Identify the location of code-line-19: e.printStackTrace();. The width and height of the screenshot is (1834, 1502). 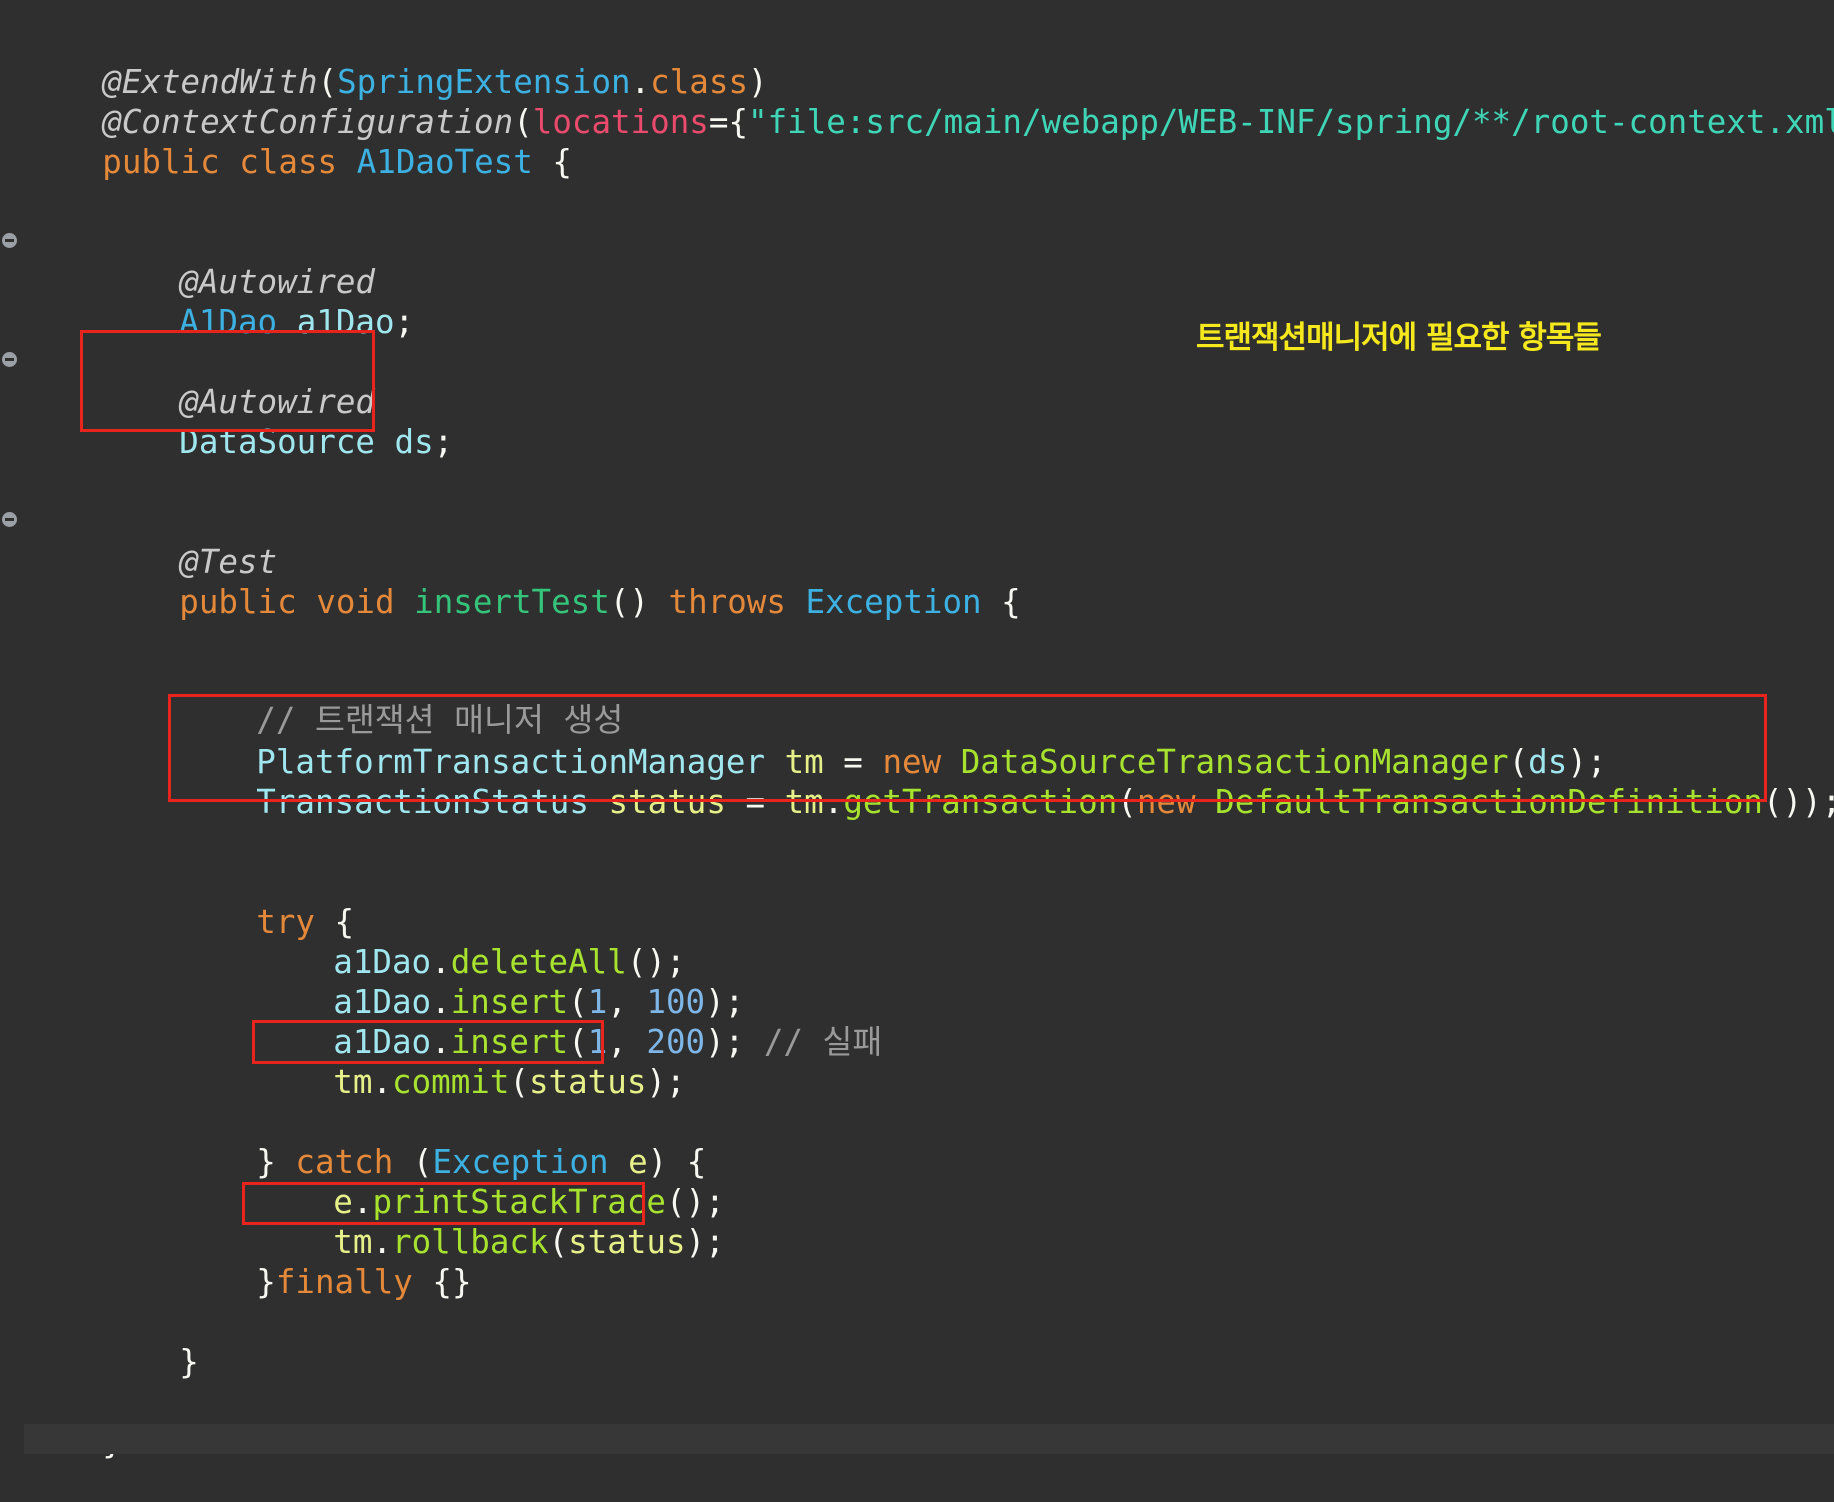
(489, 1181).